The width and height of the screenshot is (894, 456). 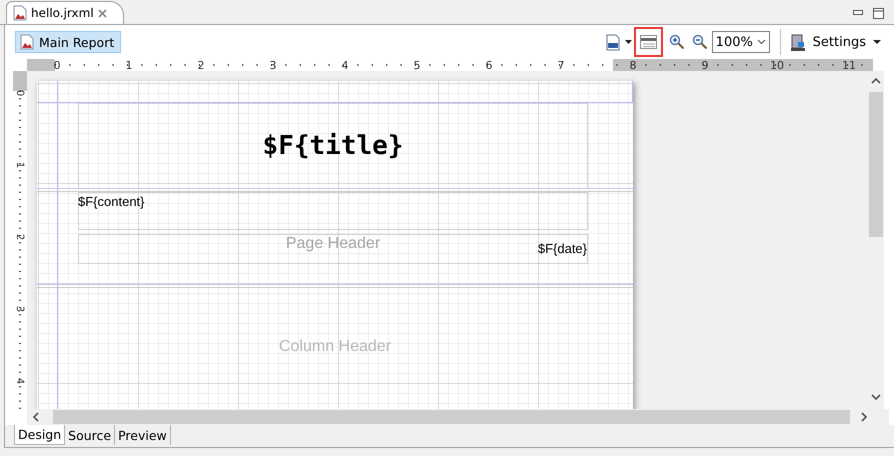 I want to click on server-icon, so click(x=797, y=42).